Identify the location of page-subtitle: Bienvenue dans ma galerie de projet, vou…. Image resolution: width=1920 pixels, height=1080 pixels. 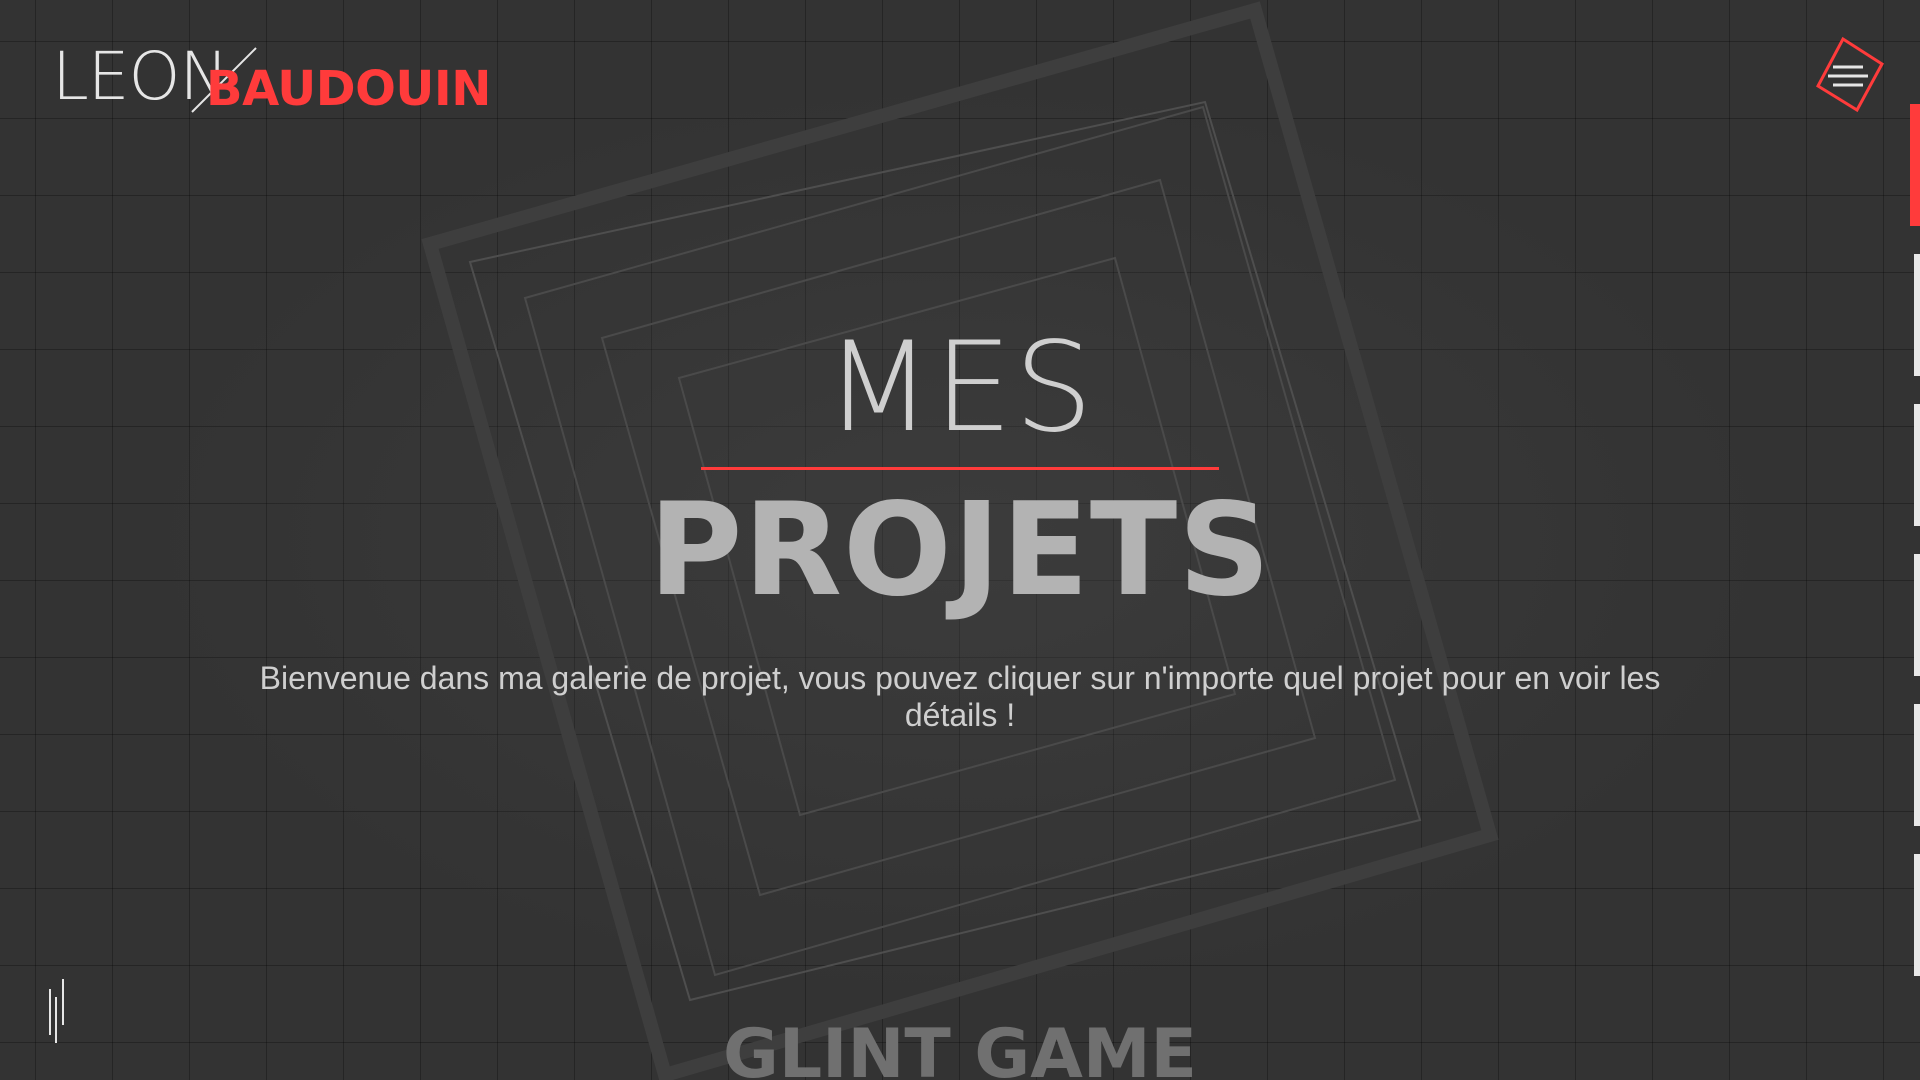
(960, 696).